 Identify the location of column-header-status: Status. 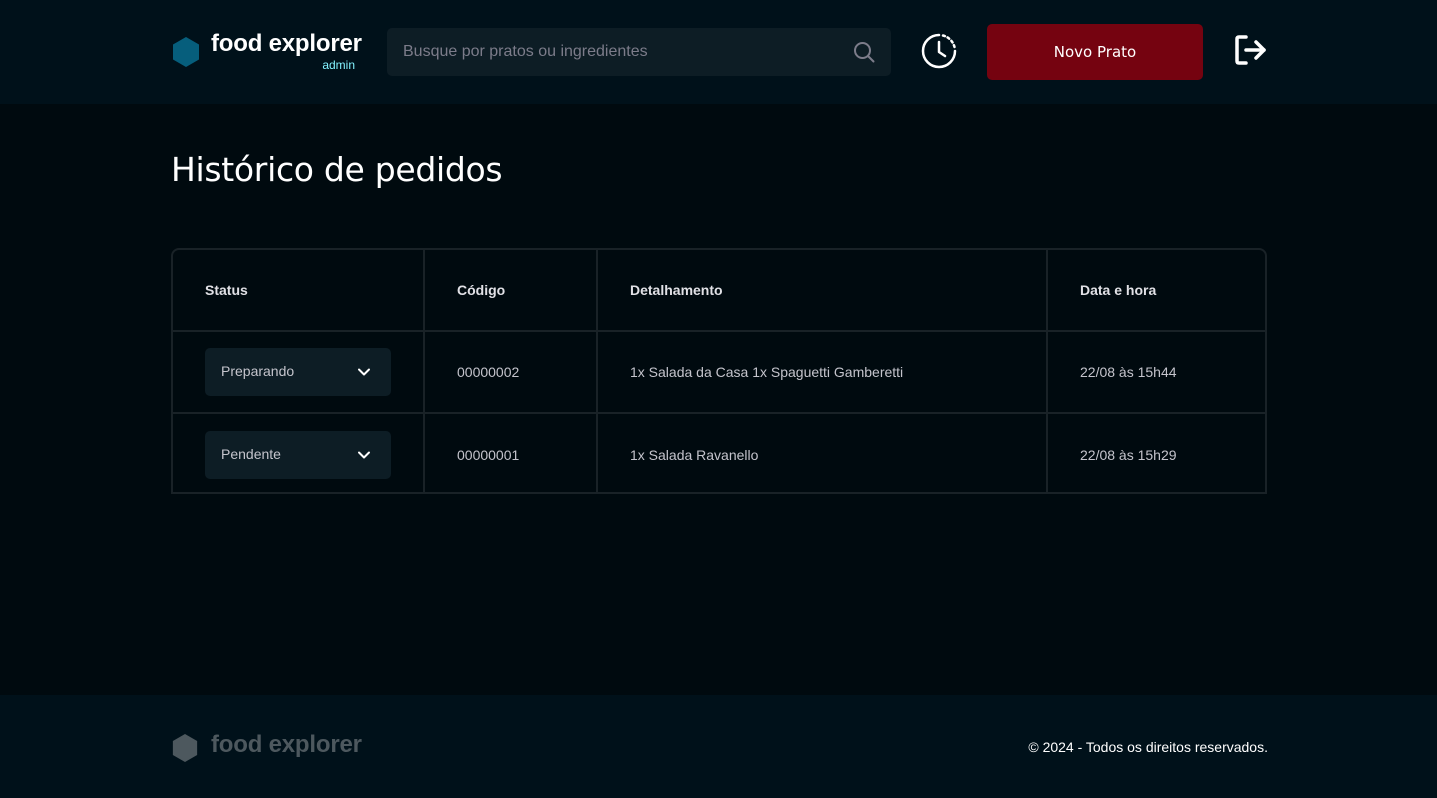
(299, 291).